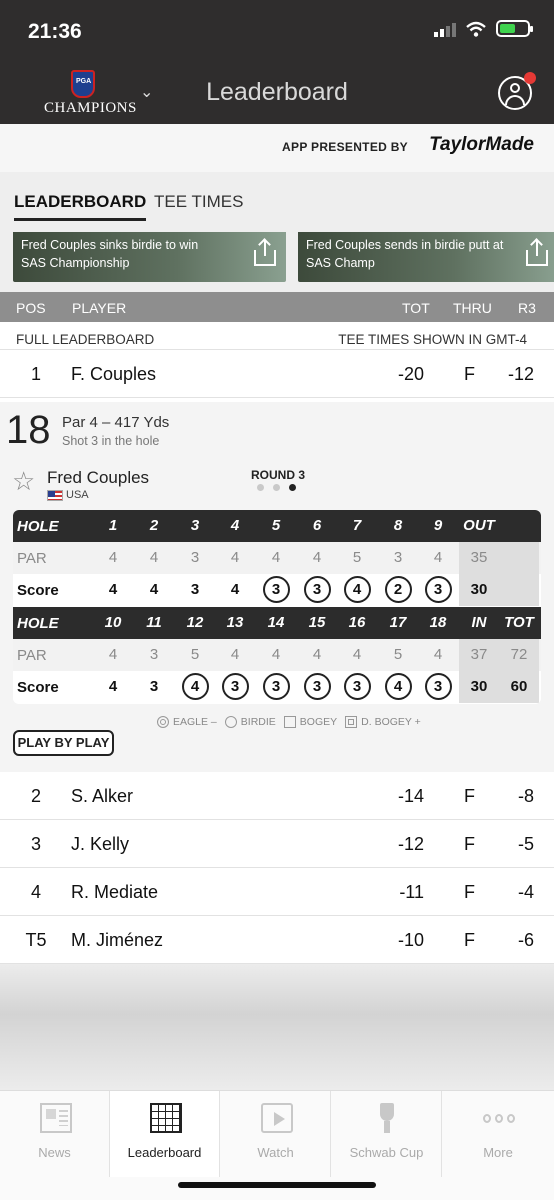 Image resolution: width=554 pixels, height=1200 pixels. Describe the element at coordinates (35, 892) in the screenshot. I see `player-pos: 4` at that location.